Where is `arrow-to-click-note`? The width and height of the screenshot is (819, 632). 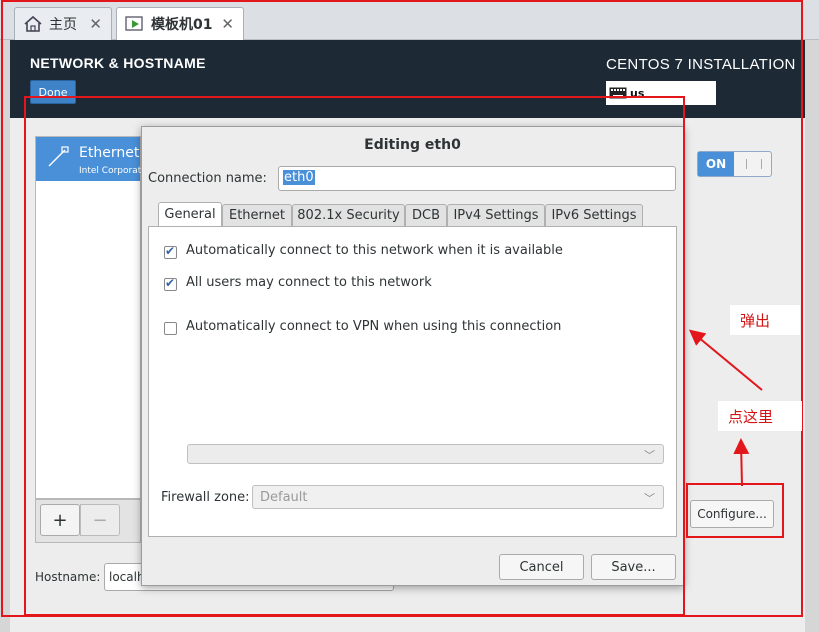 arrow-to-click-note is located at coordinates (741, 462).